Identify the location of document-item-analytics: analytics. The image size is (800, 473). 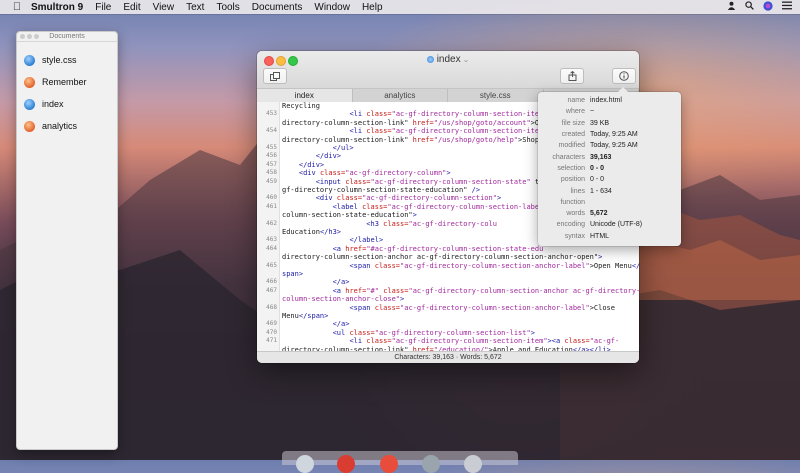
(67, 126).